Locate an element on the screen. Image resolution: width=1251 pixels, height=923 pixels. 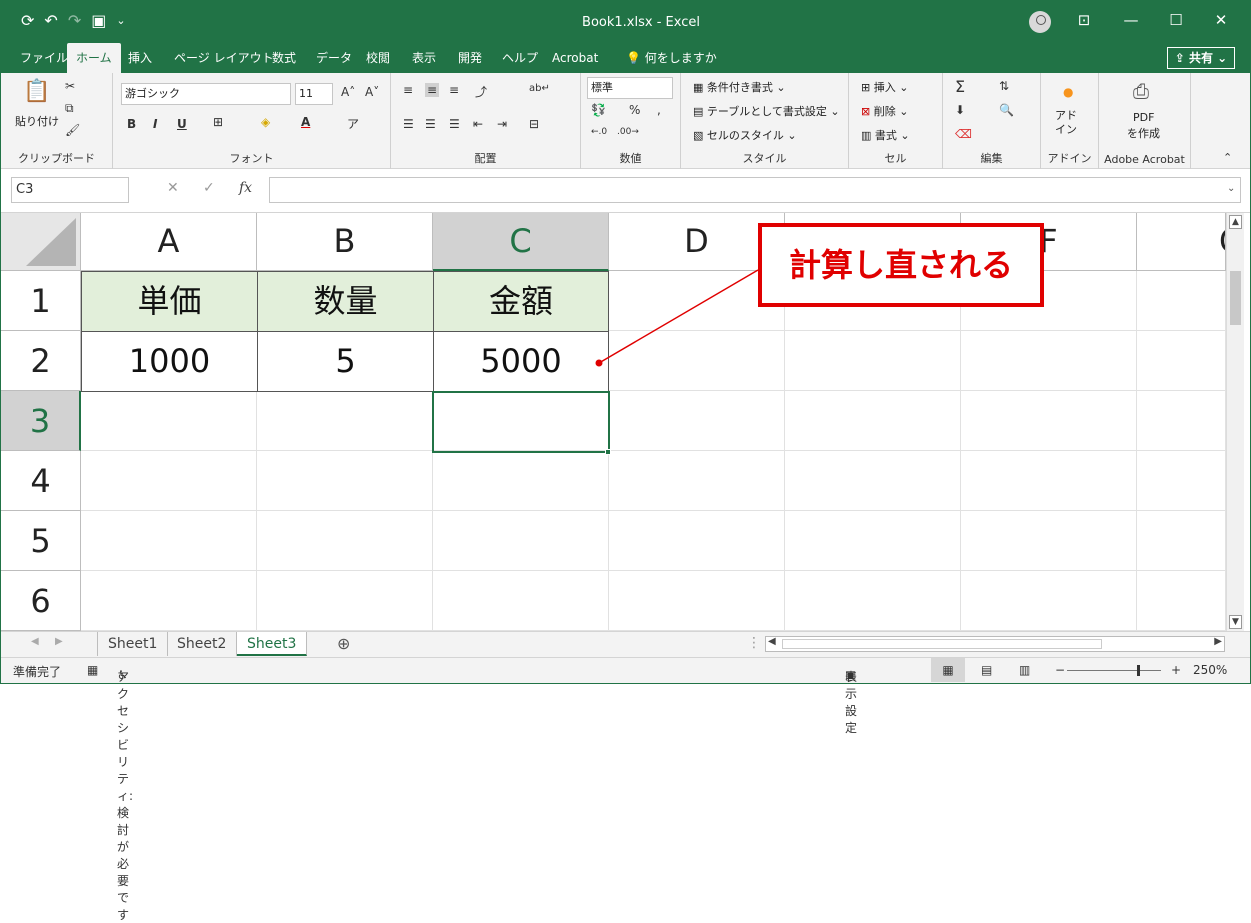
zoom-out-icon: − is located at coordinates (1060, 670).